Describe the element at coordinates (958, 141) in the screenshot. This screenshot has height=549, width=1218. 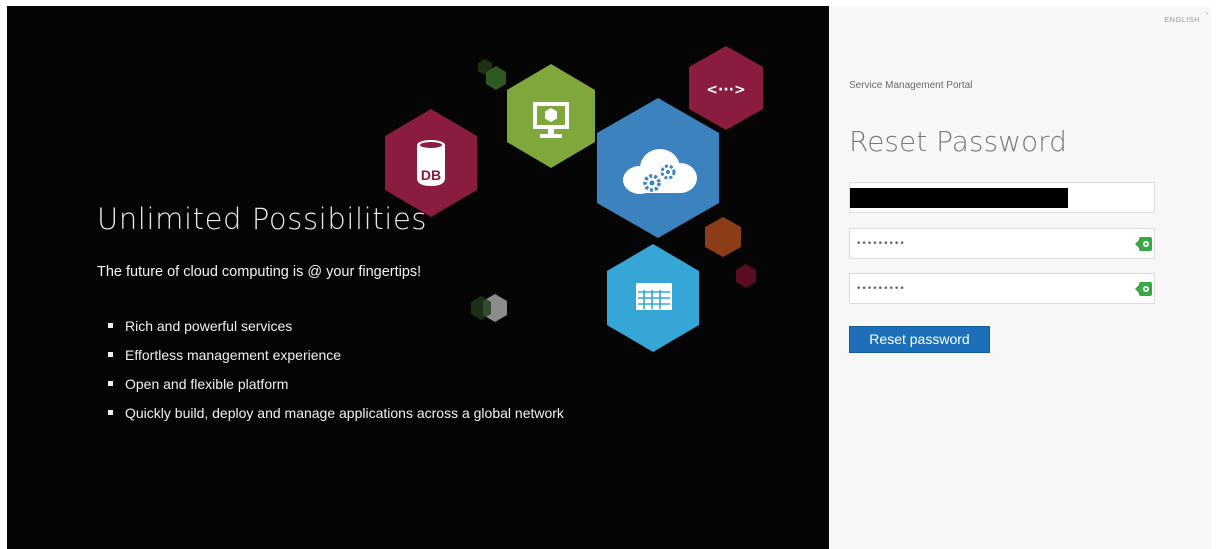
I see `page-title: Reset Password` at that location.